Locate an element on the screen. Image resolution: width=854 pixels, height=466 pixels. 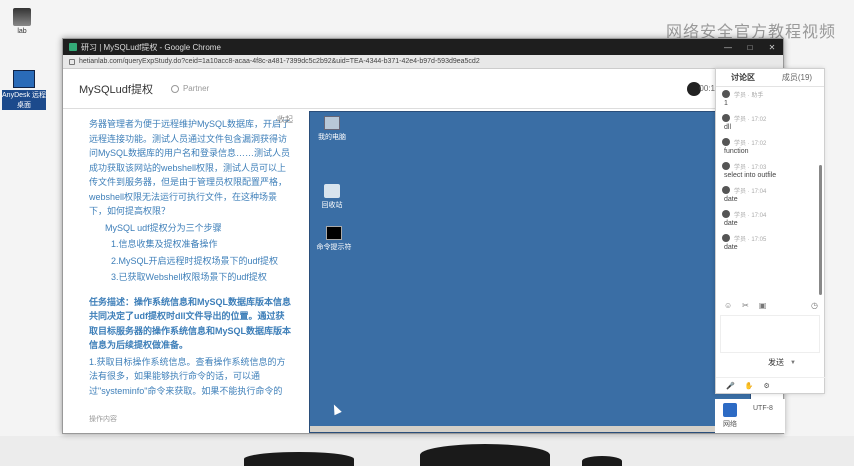
list-item: 学员 · 17:03 select into outfile is located at coordinates (768, 171).